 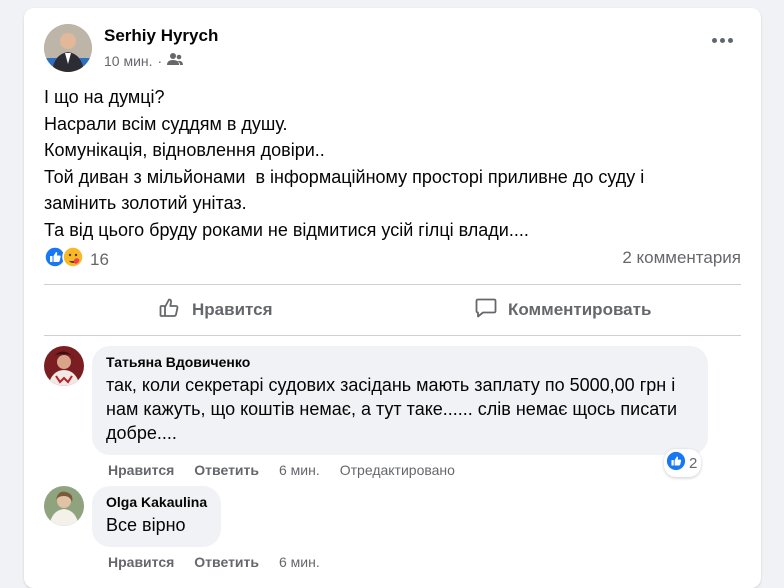 I want to click on commenter-name: Татьяна Вдовиченко, so click(x=400, y=362).